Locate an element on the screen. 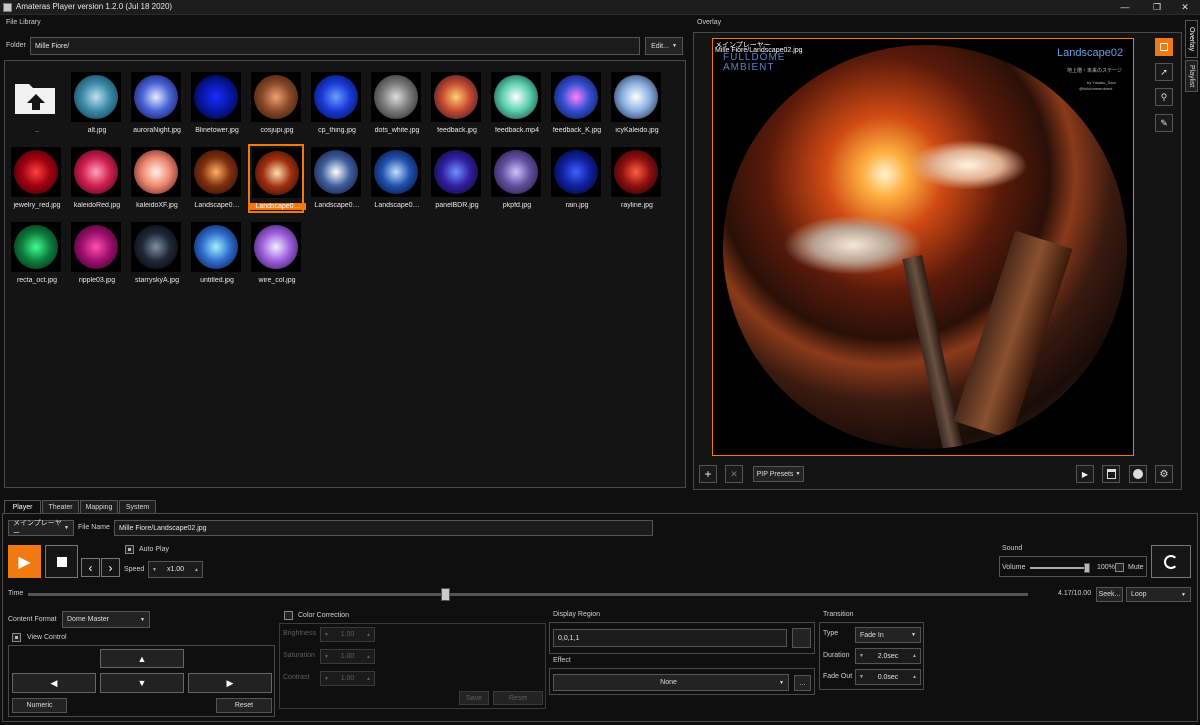  file-item: ripple03.jpg is located at coordinates (96, 253).